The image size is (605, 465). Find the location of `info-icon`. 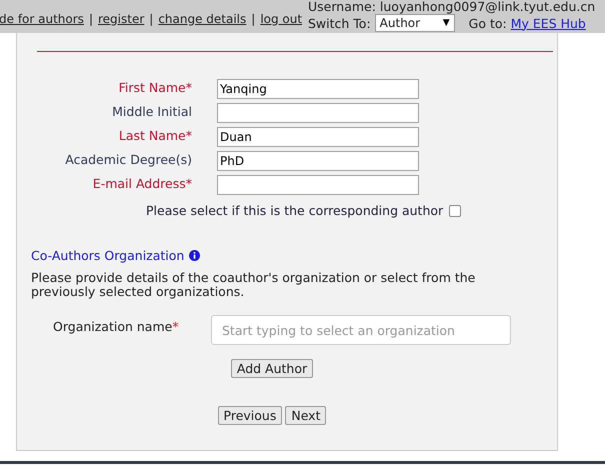

info-icon is located at coordinates (194, 255).